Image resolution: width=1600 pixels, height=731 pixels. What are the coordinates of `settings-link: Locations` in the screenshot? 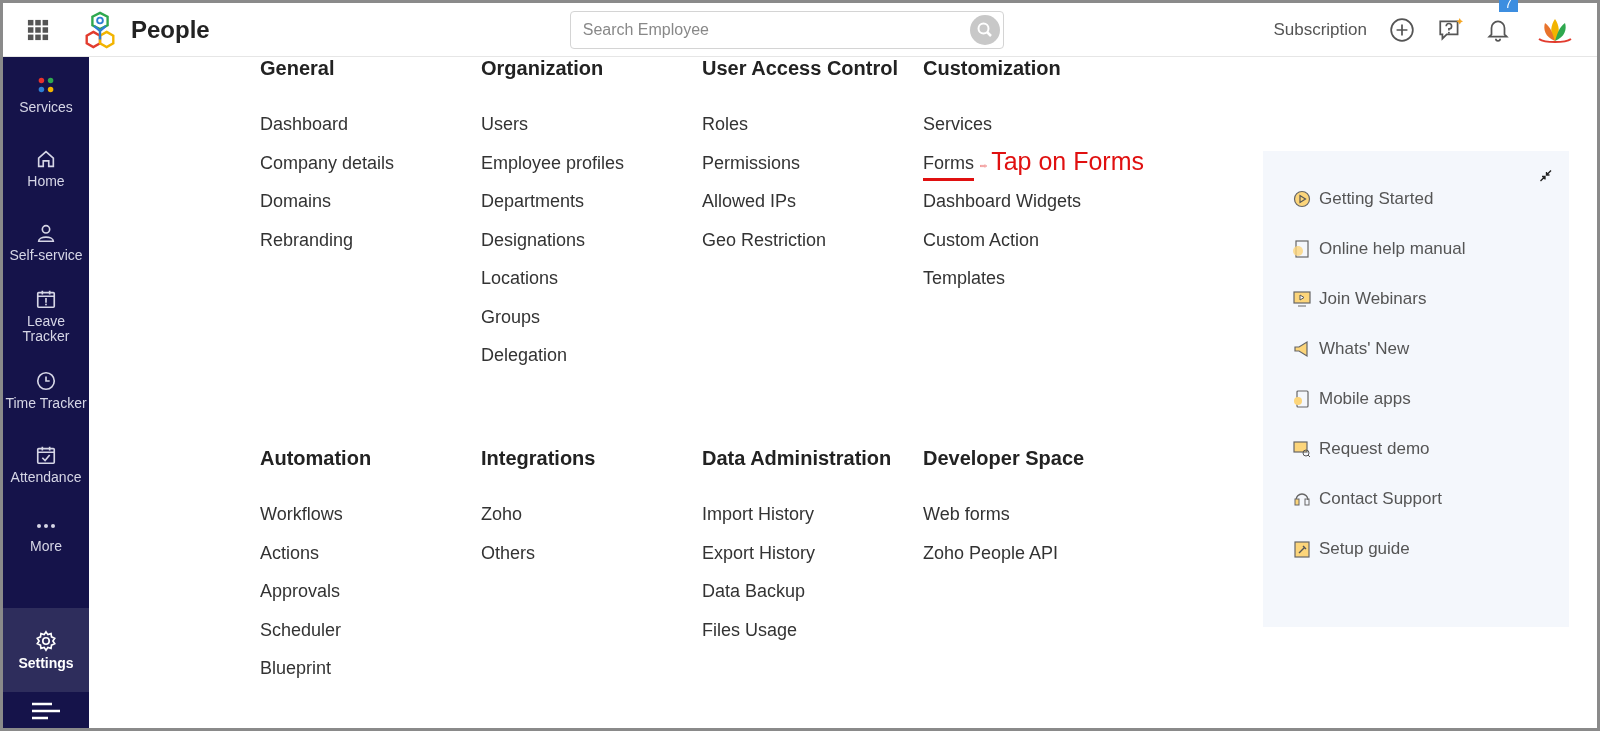 It's located at (520, 278).